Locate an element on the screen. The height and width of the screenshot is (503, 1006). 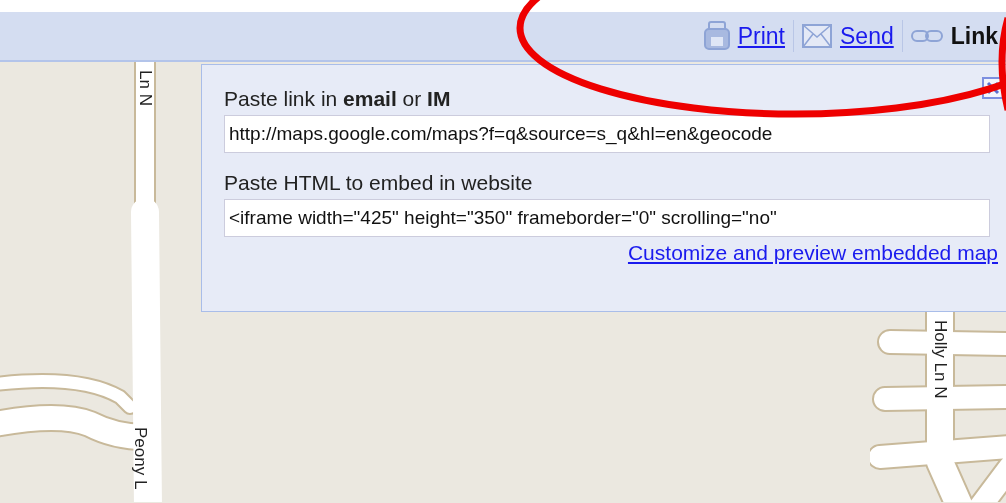
toolbar-current-label: Link is located at coordinates (974, 36).